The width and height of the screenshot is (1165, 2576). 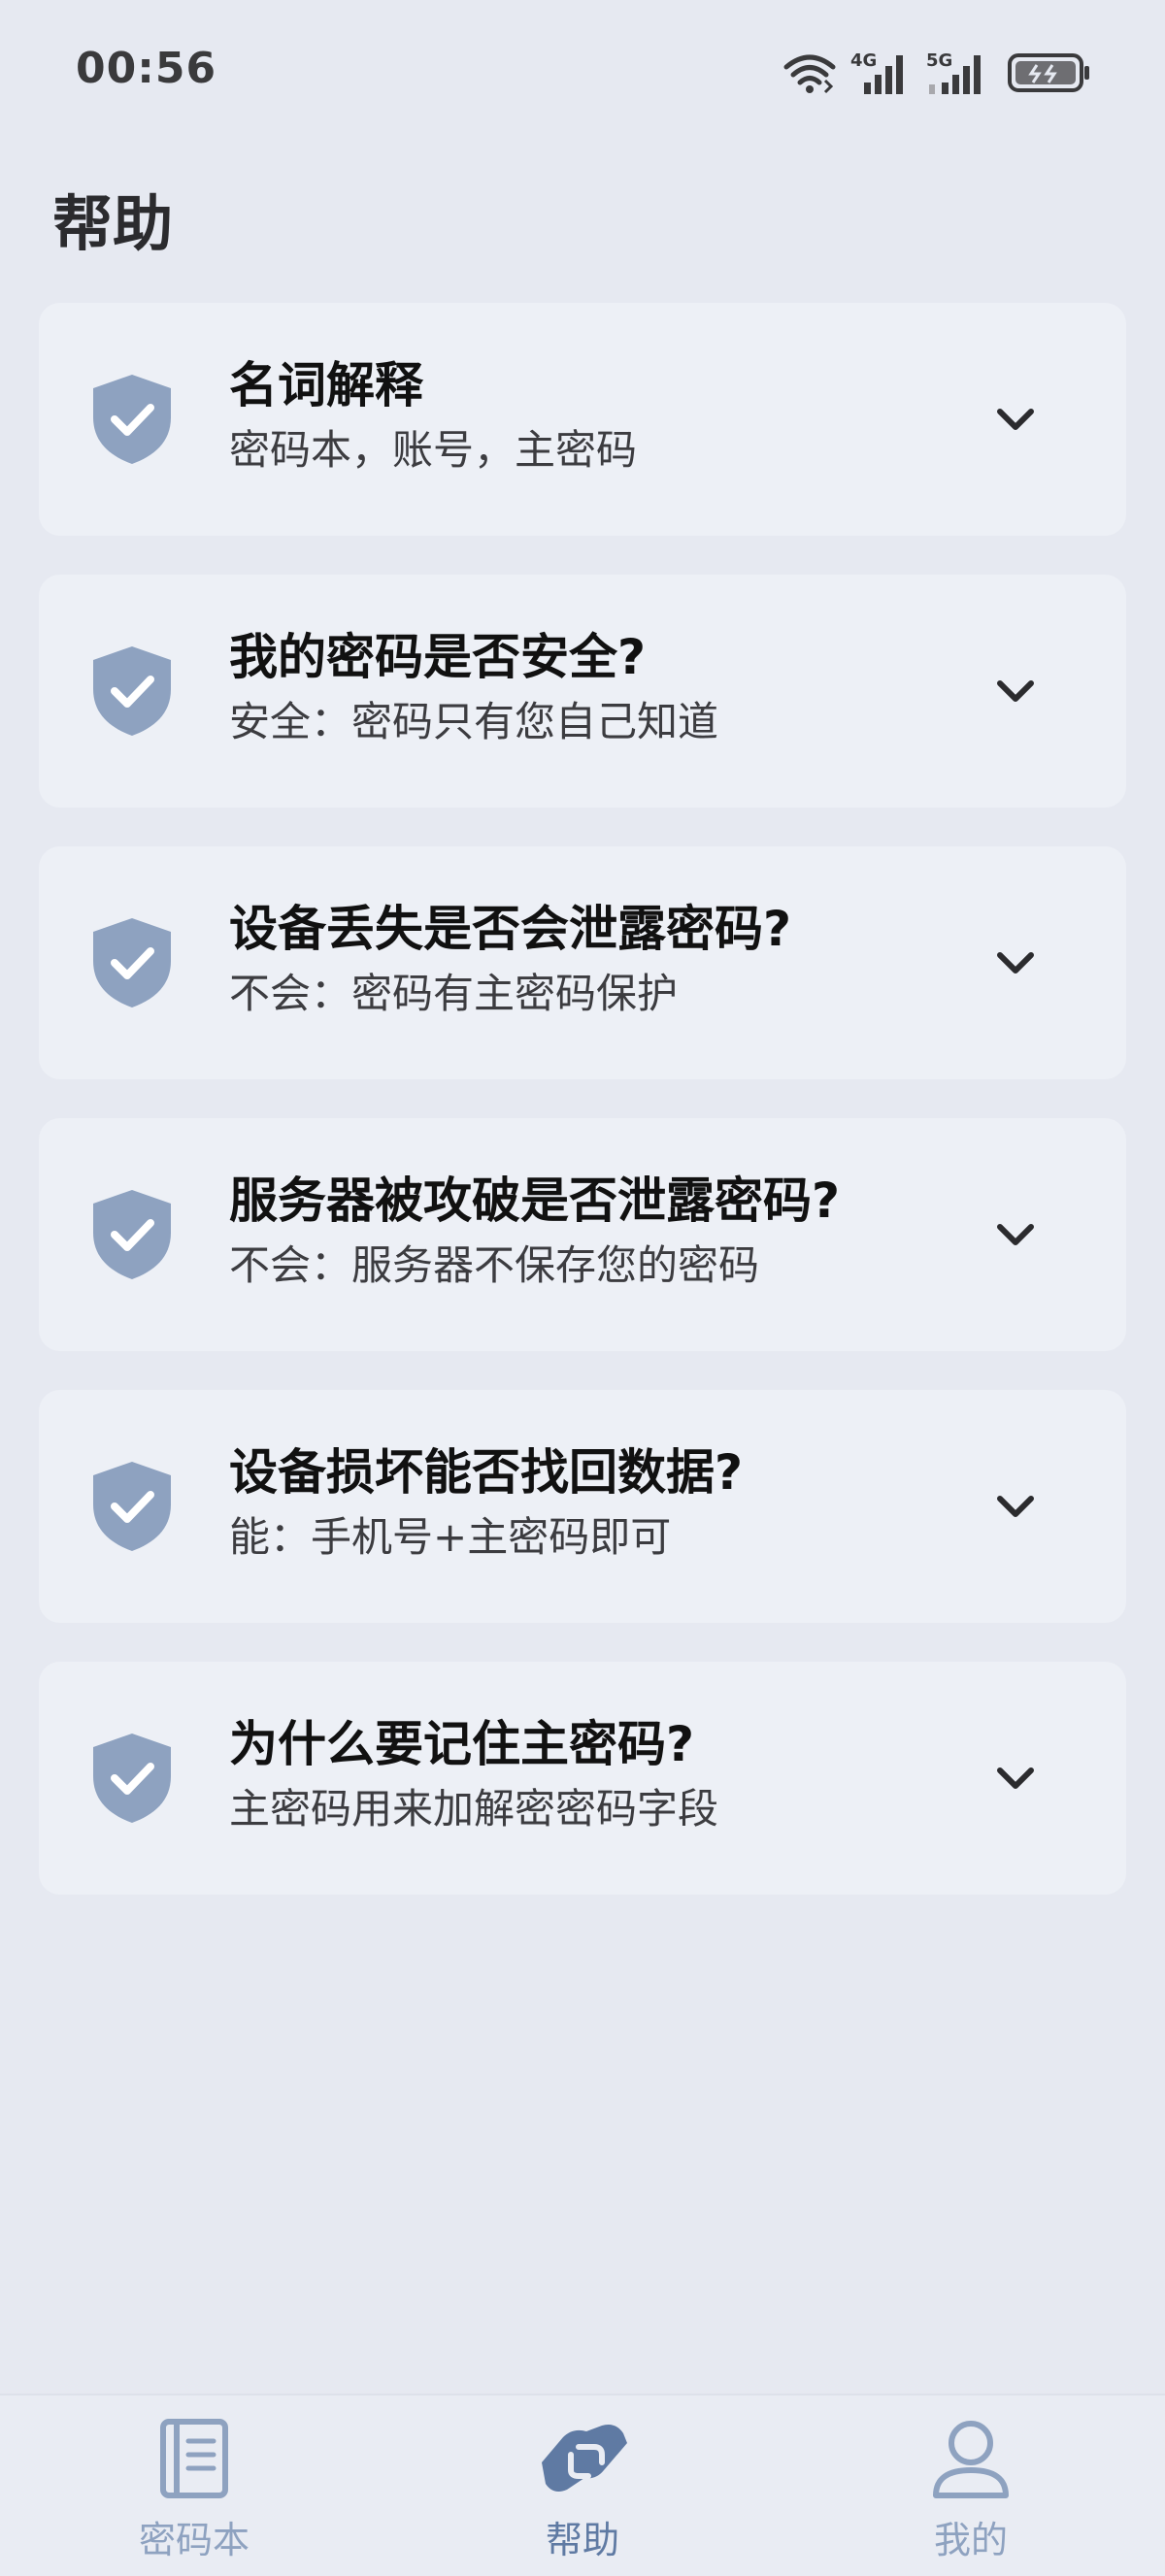 I want to click on signal-4g-icon: 4G, so click(x=876, y=72).